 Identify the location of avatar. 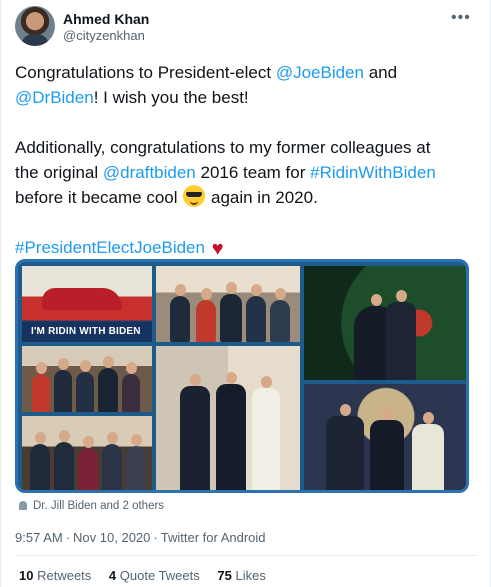
(35, 26).